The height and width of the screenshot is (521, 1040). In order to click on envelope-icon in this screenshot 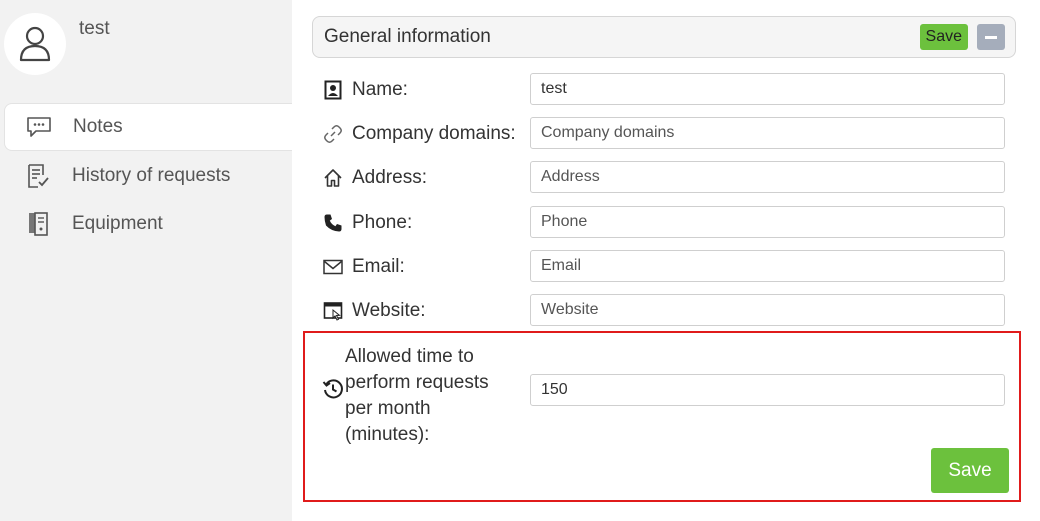, I will do `click(333, 267)`.